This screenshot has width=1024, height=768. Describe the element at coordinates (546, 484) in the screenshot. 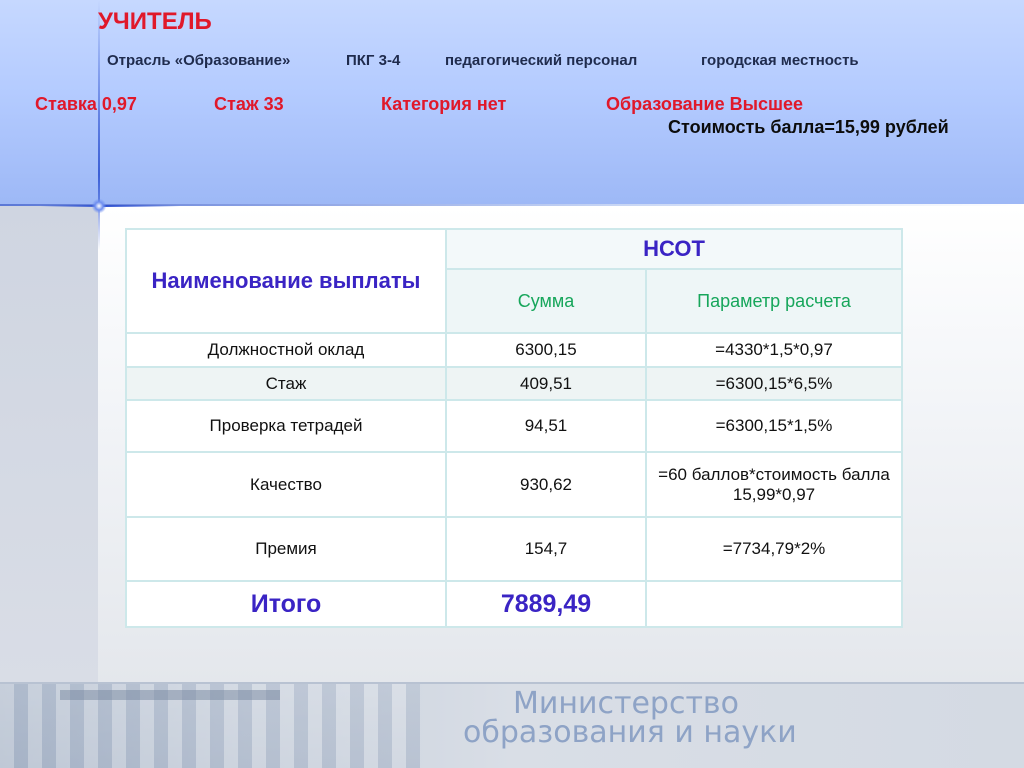

I see `sum-cell: 930,62` at that location.